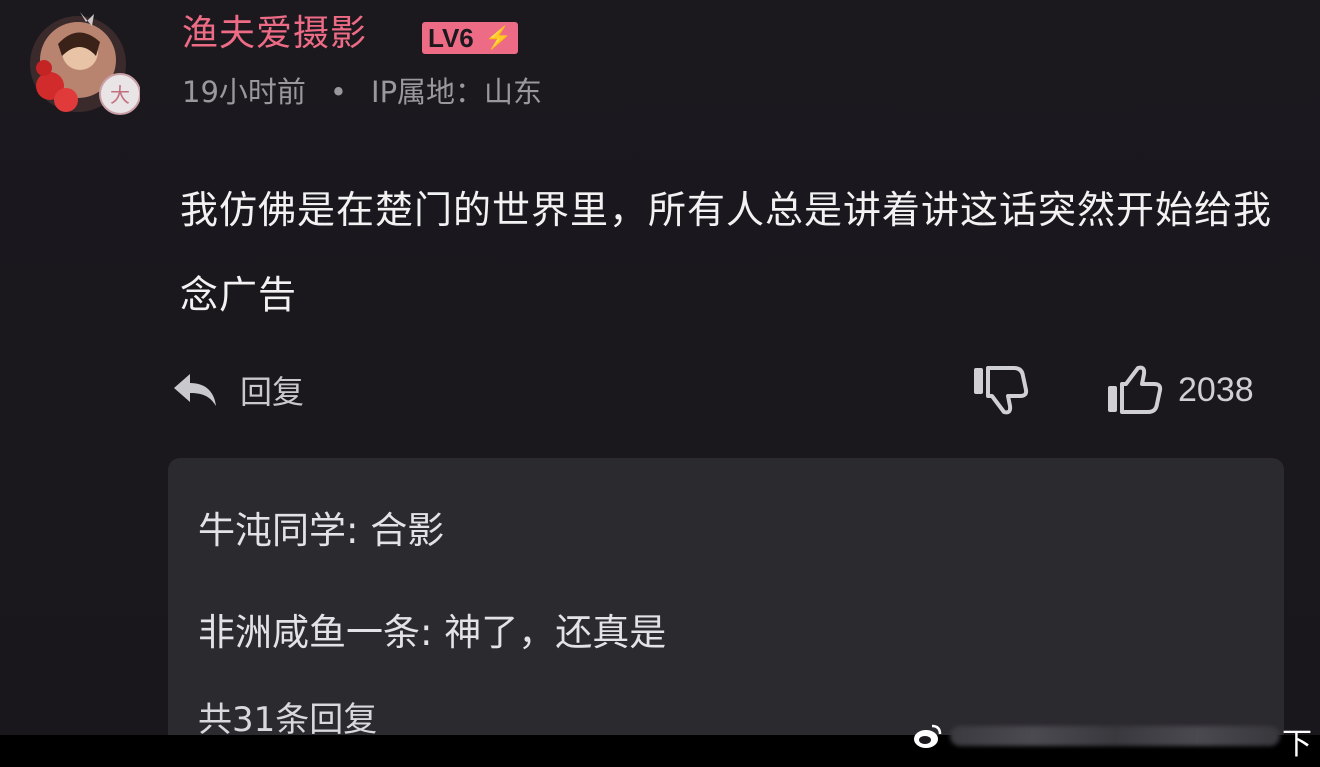 The image size is (1320, 767). Describe the element at coordinates (362, 92) in the screenshot. I see `post-meta: 19小时前 • IP属地：山东` at that location.